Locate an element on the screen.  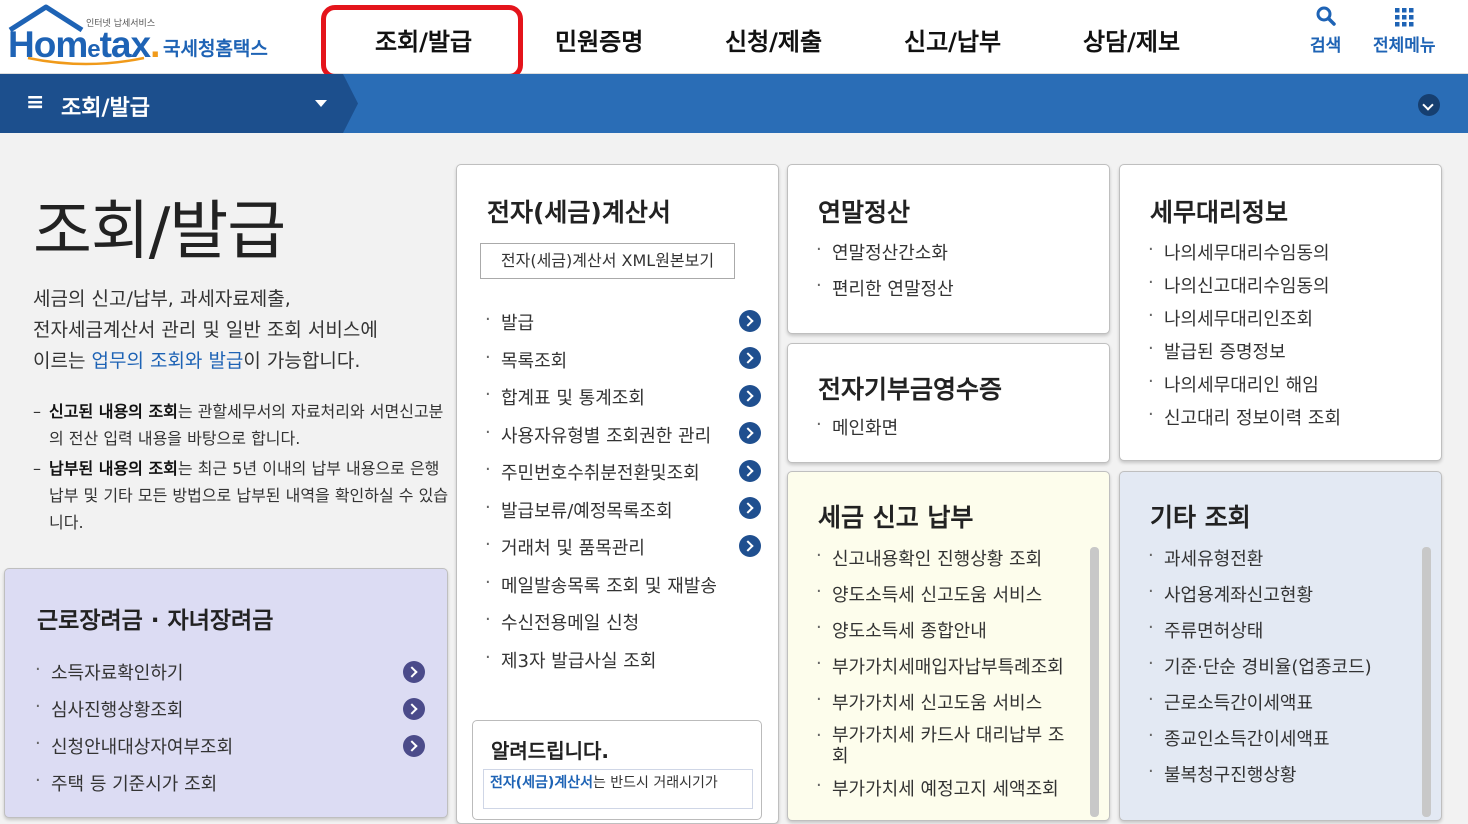
list-item: · 신고내용확인 진행상황 조회 is located at coordinates (951, 563).